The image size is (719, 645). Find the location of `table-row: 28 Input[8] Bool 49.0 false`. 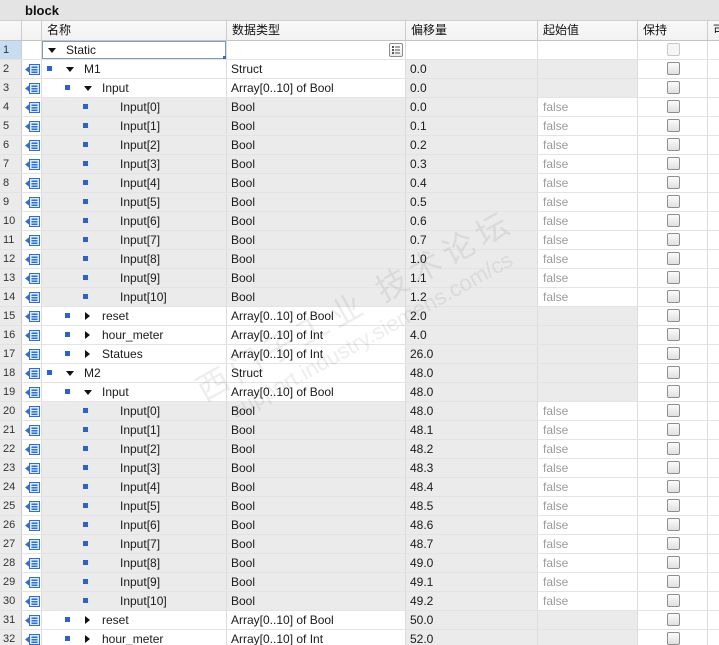

table-row: 28 Input[8] Bool 49.0 false is located at coordinates (359, 563).